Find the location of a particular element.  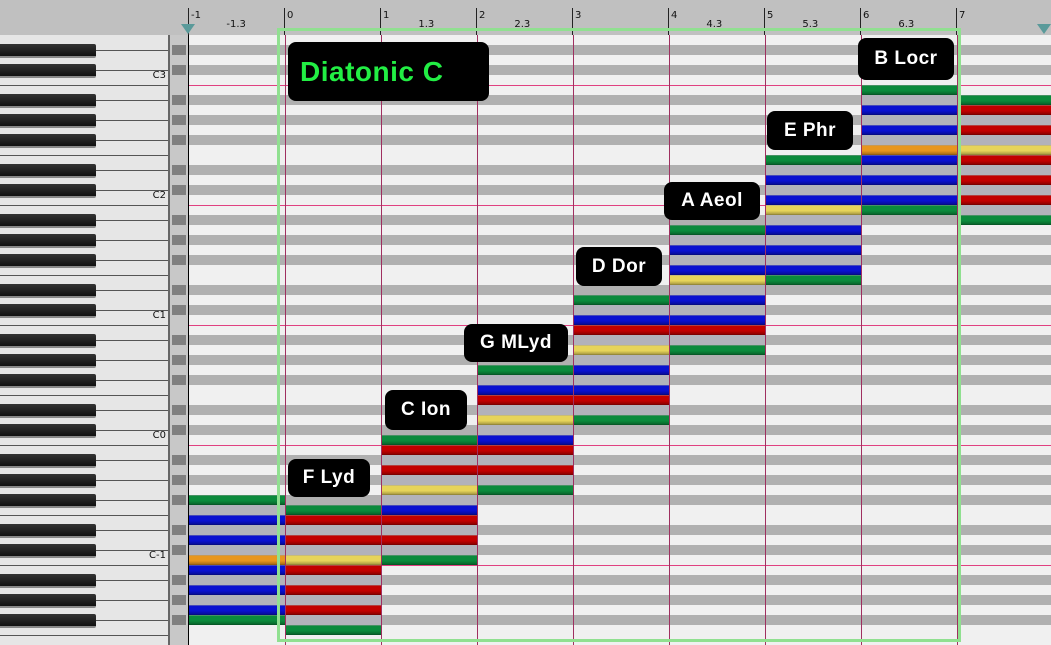

loop-end-marker is located at coordinates (1044, 29).